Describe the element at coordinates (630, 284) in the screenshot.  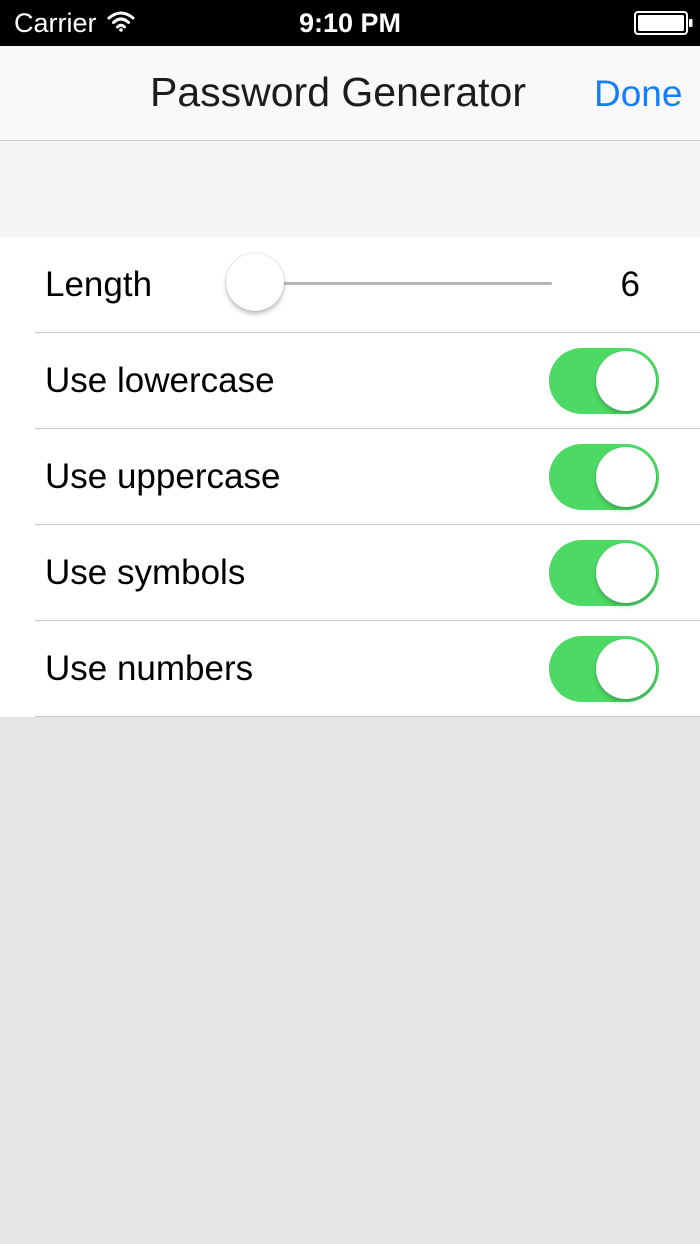
I see `length-value: 6` at that location.